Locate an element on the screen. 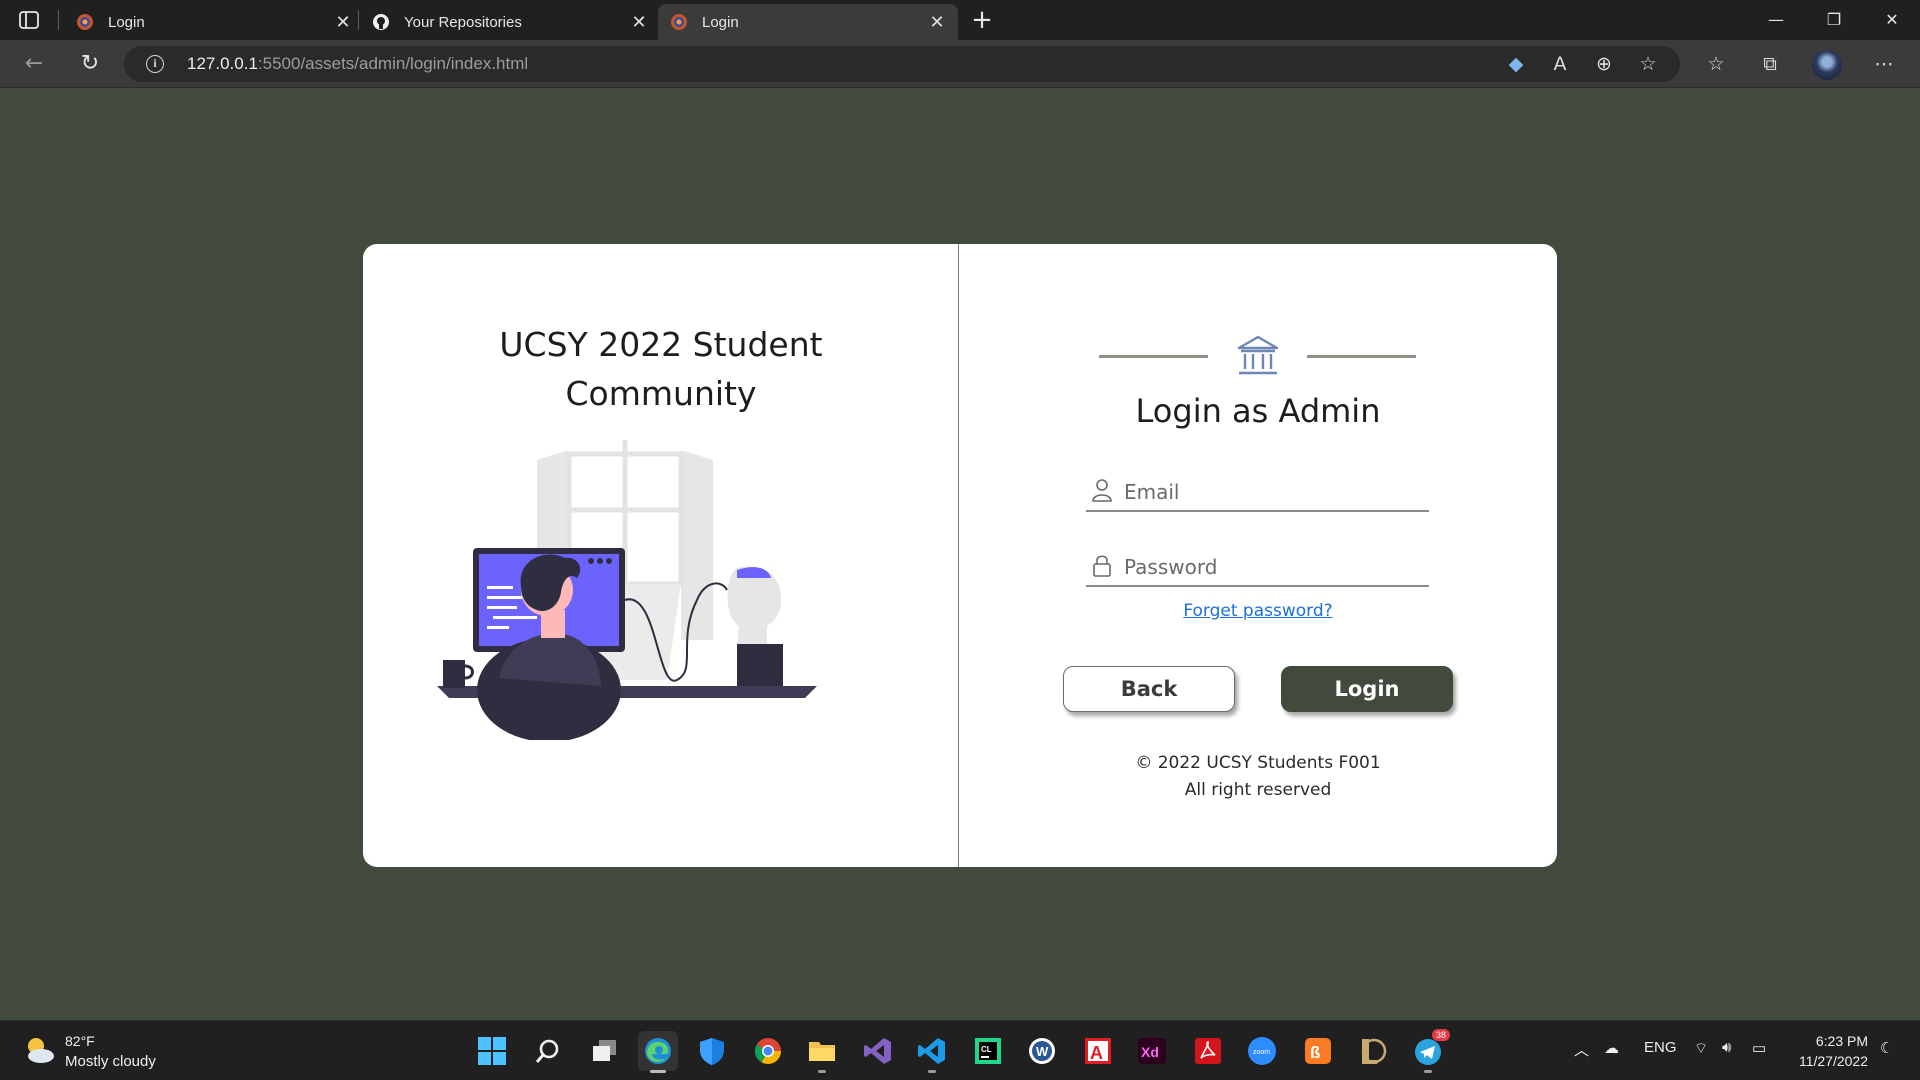  svg-text: A is located at coordinates (1096, 1053).